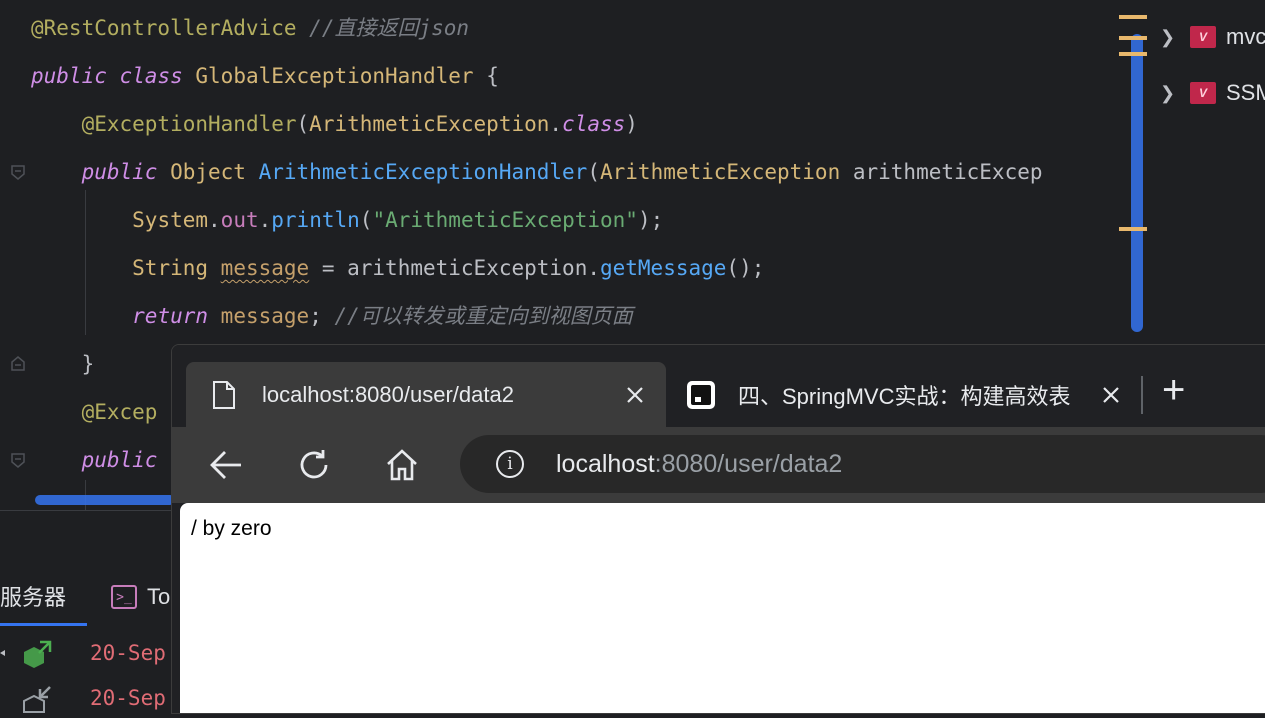  I want to click on home-icon, so click(402, 465).